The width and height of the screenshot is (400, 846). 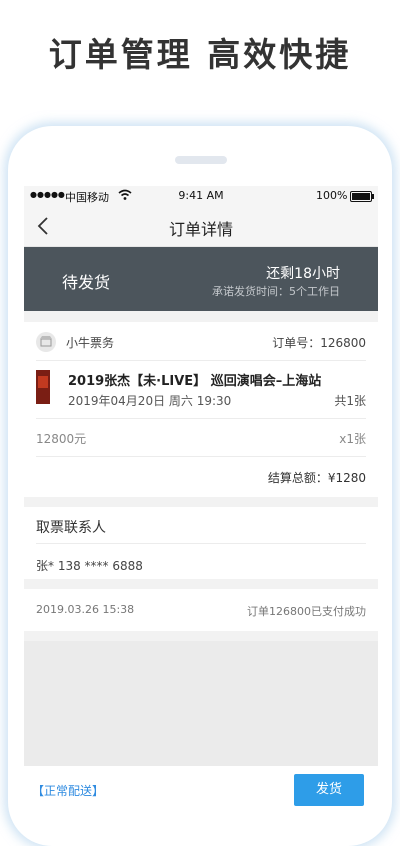 What do you see at coordinates (201, 160) in the screenshot?
I see `phone-speaker` at bounding box center [201, 160].